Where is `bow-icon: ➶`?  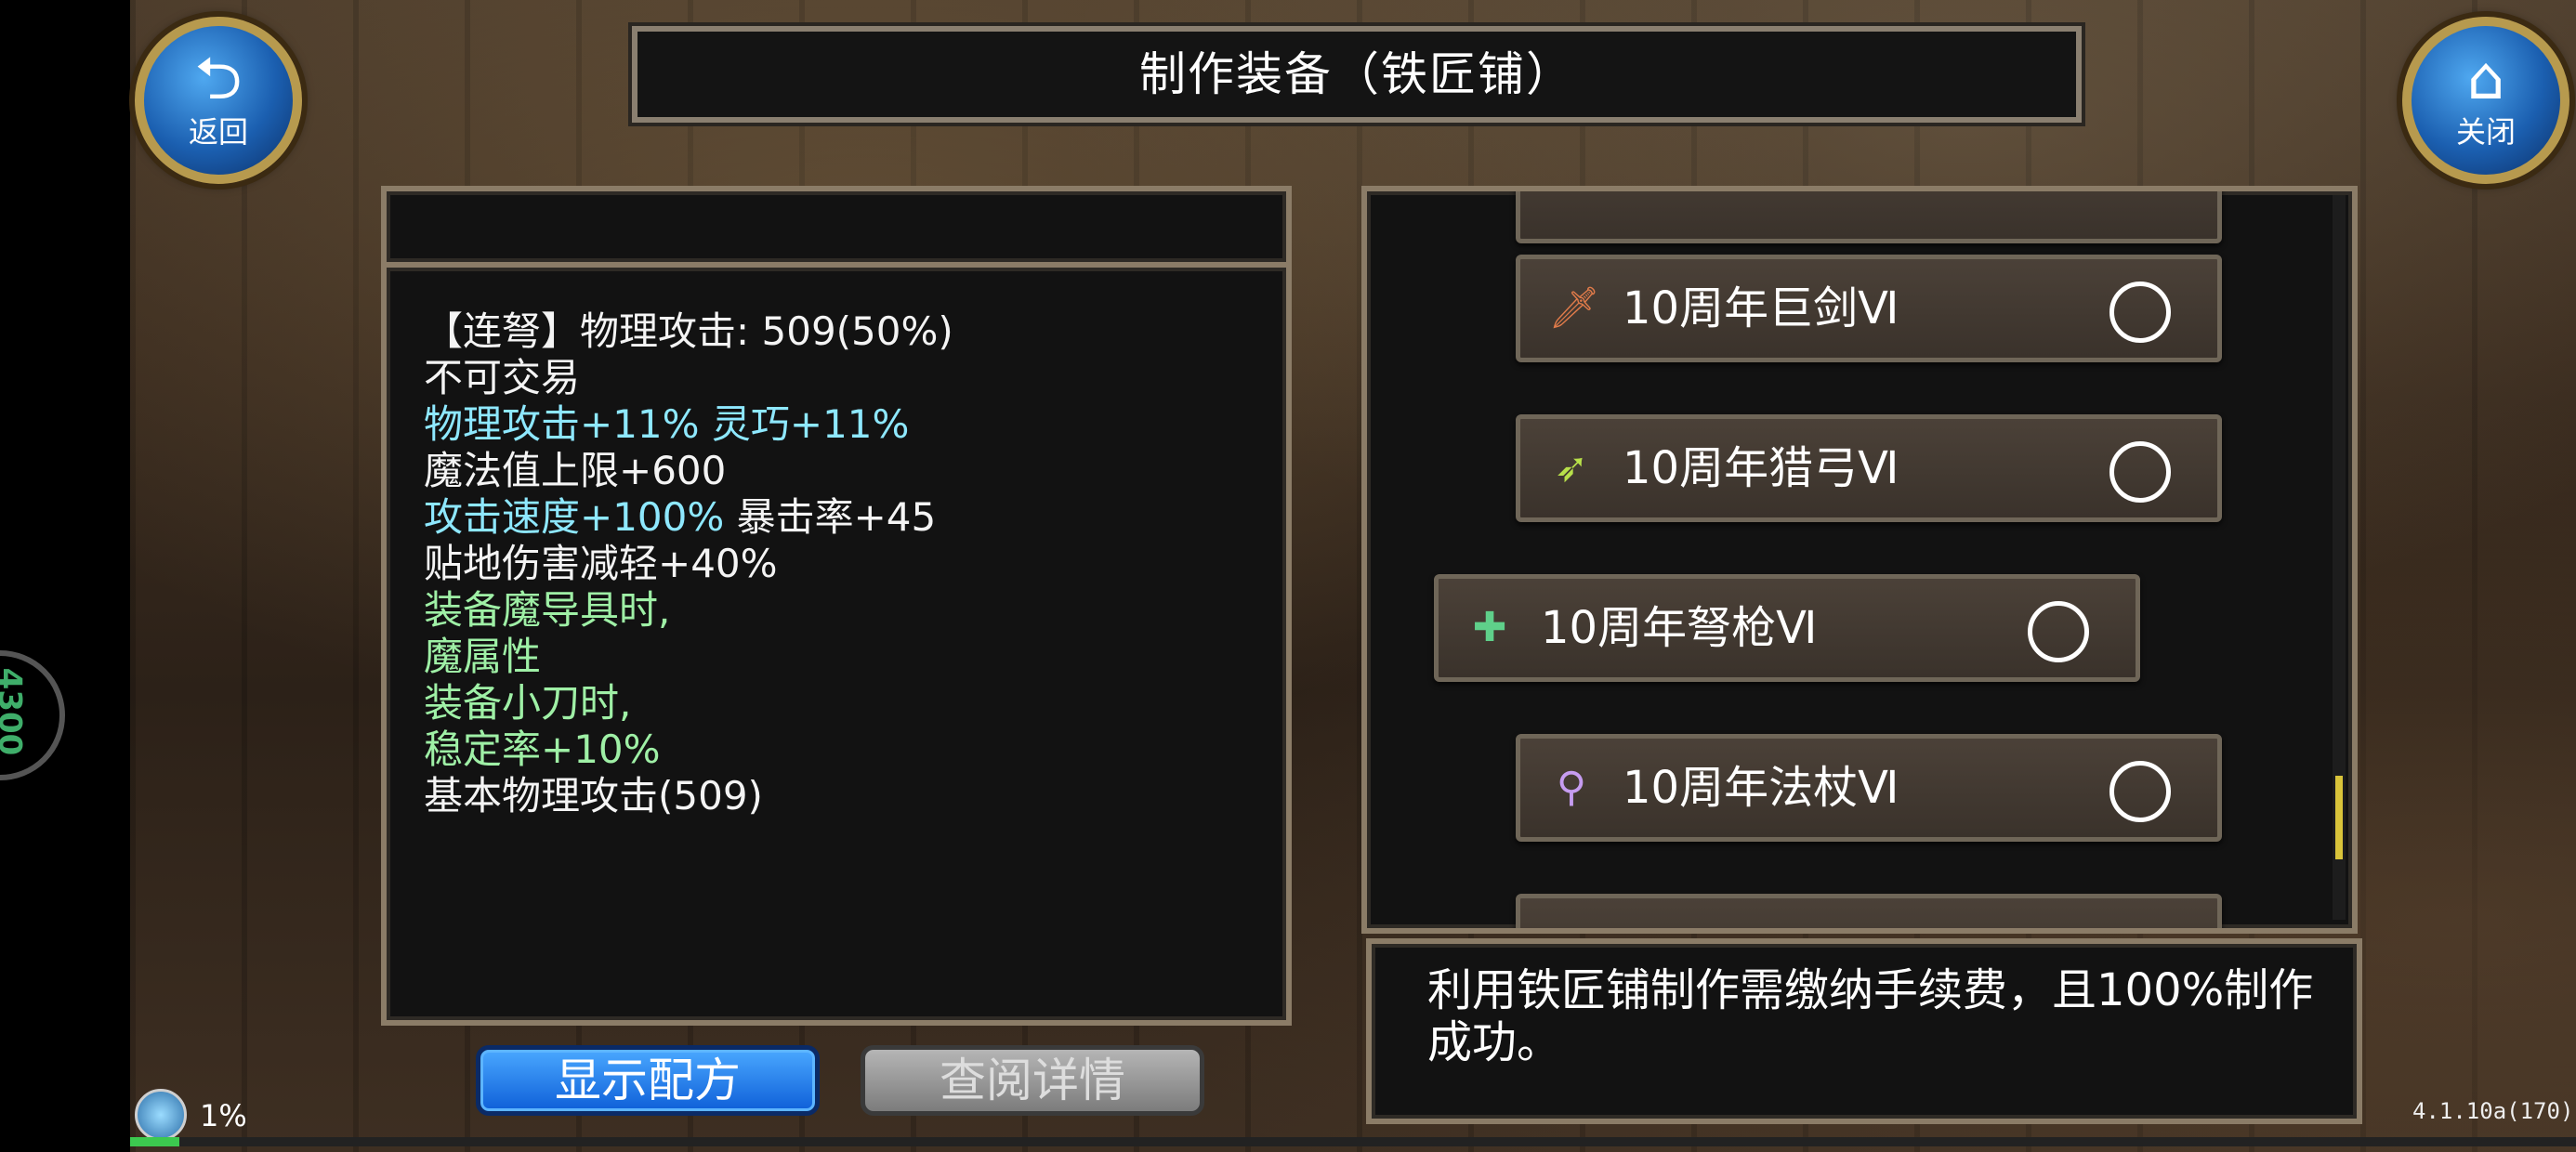
bow-icon: ➶ is located at coordinates (1571, 467).